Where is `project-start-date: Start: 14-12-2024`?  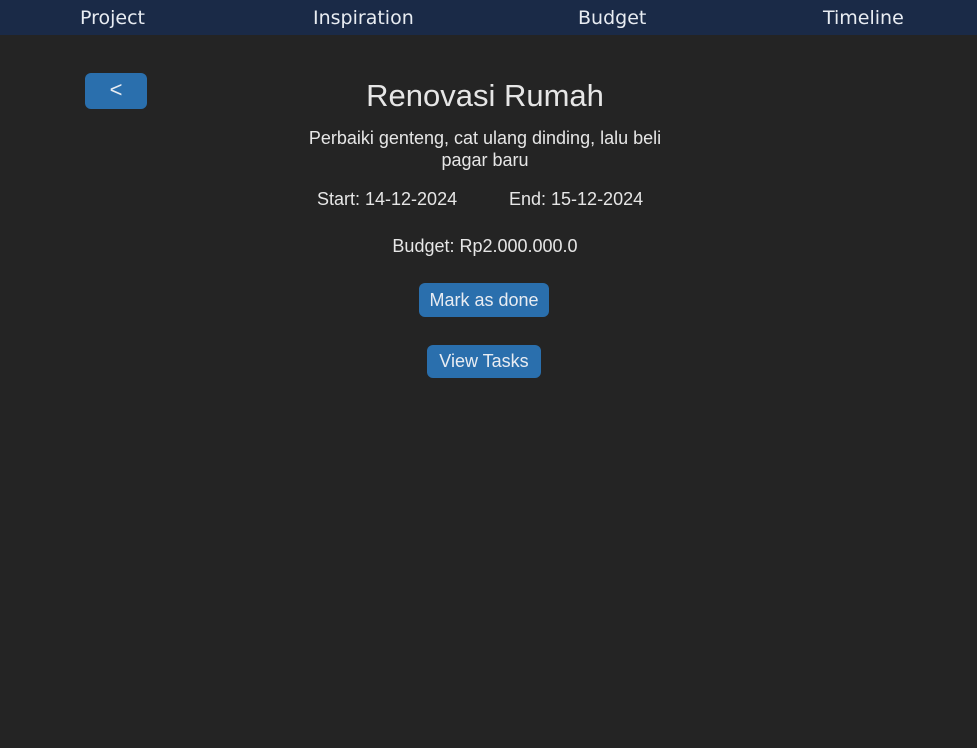 project-start-date: Start: 14-12-2024 is located at coordinates (387, 199).